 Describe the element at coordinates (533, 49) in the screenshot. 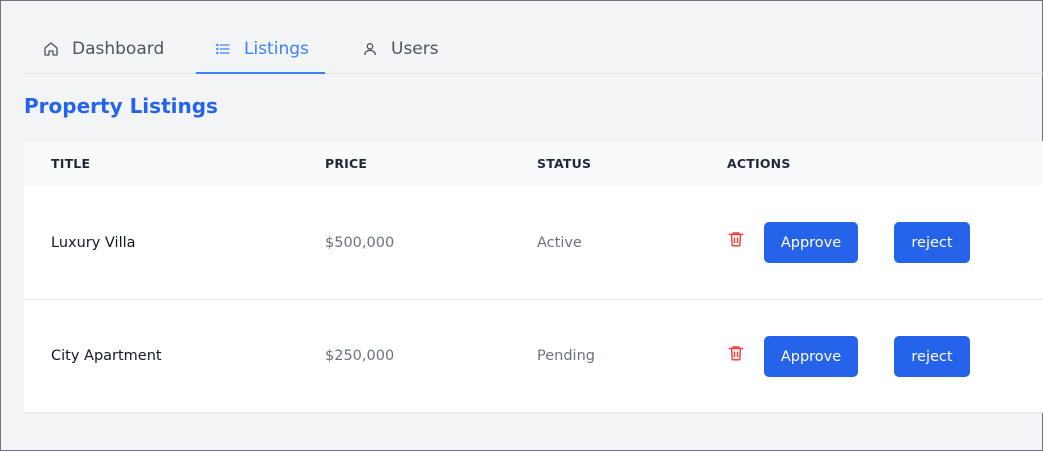

I see `nav-tabs: Dashboard Listings Users` at that location.